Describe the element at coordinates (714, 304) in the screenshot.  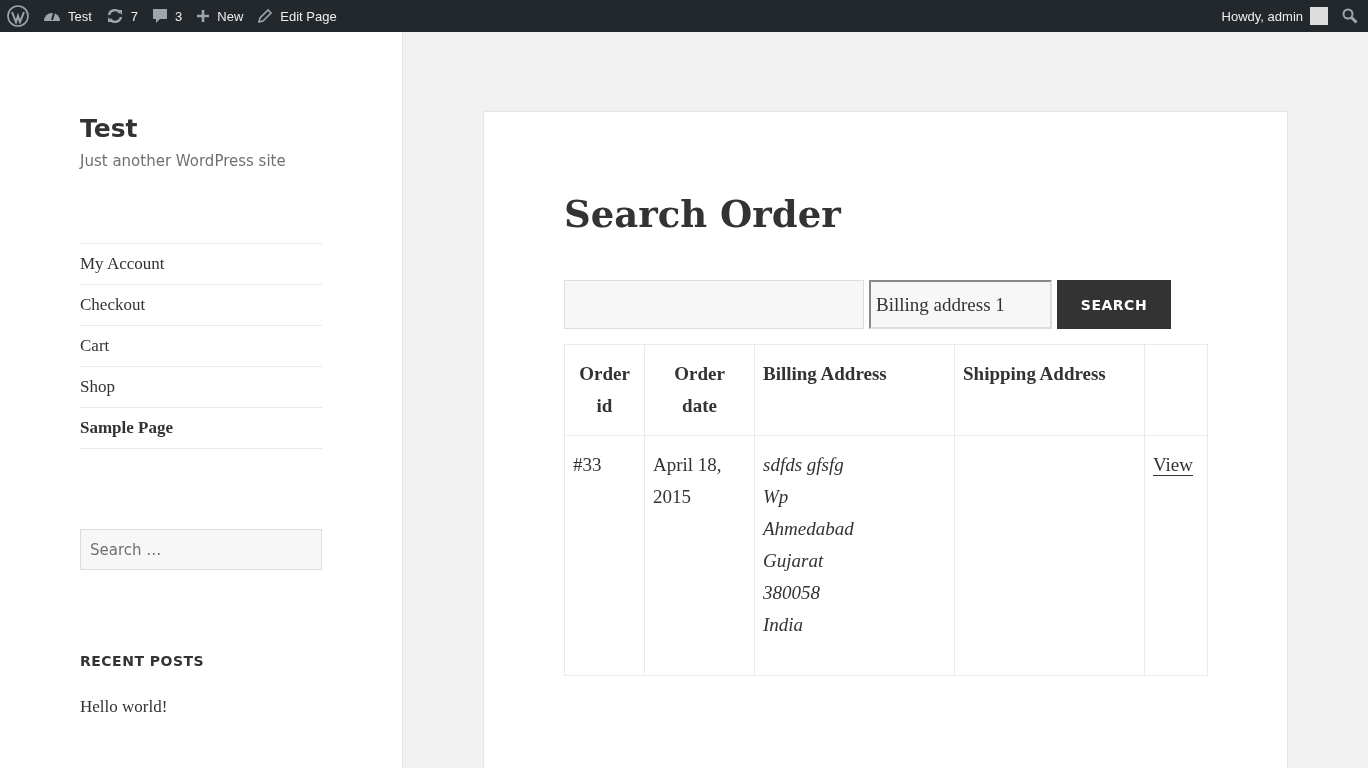
I see `search-field` at that location.